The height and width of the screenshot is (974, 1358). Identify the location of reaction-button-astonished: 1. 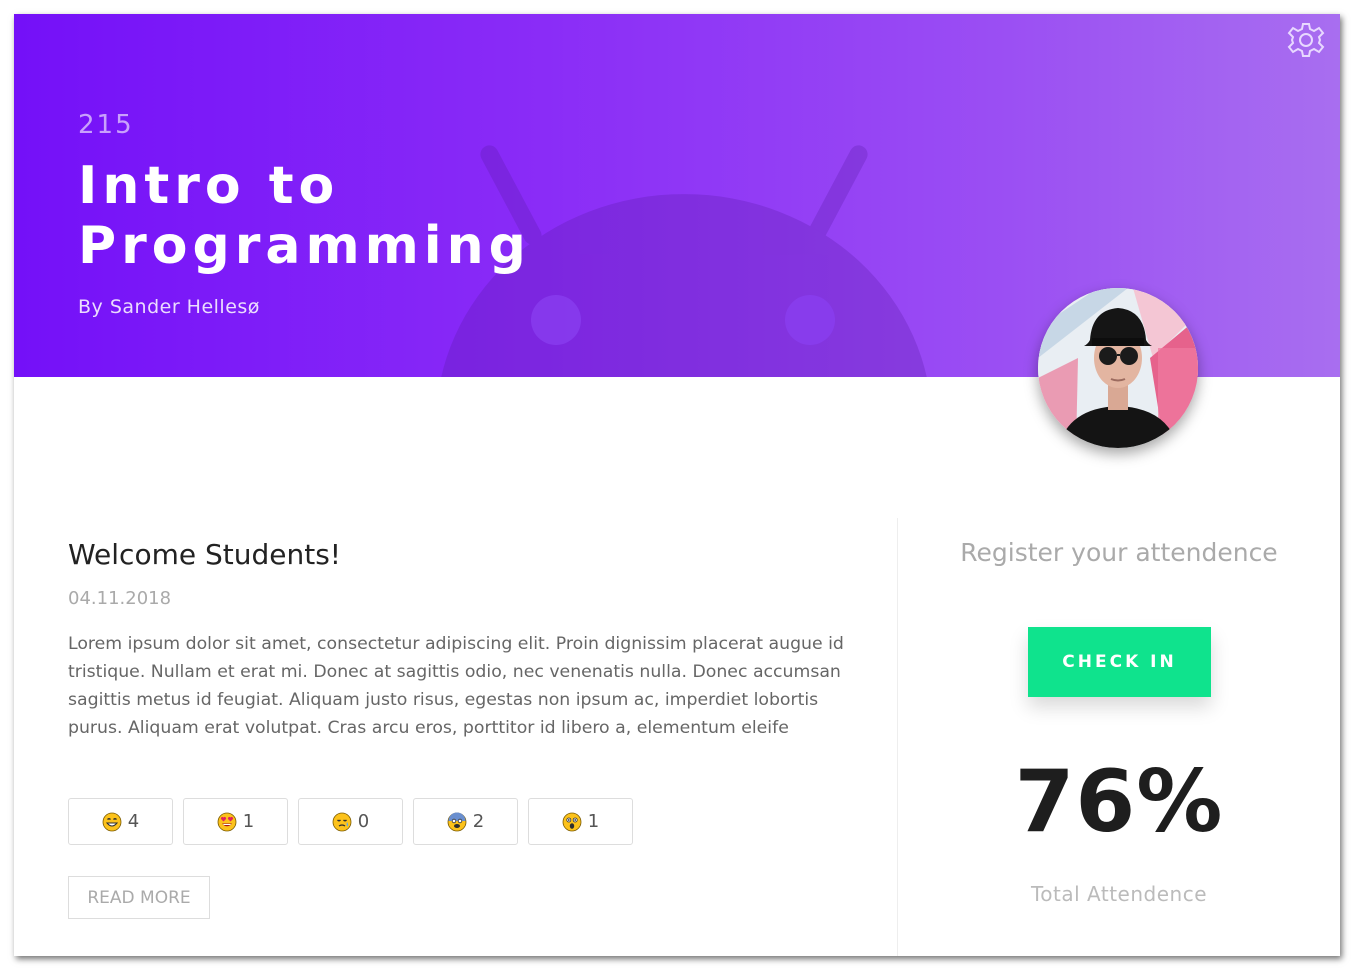
(580, 821).